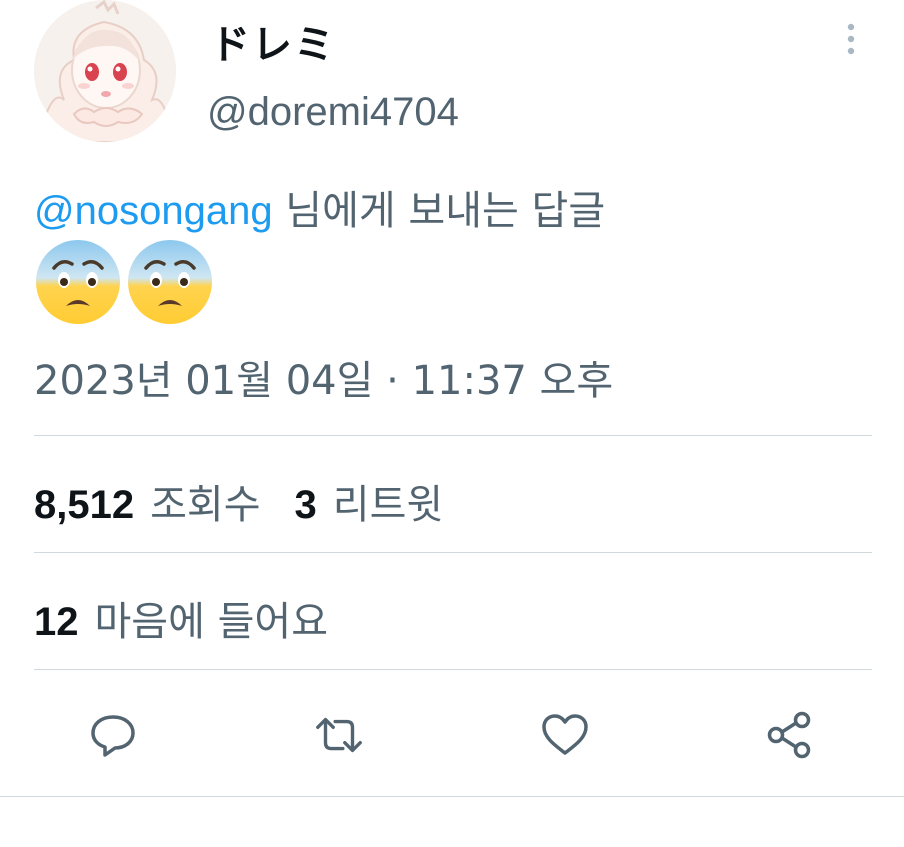 This screenshot has height=847, width=904. I want to click on reply-icon, so click(113, 736).